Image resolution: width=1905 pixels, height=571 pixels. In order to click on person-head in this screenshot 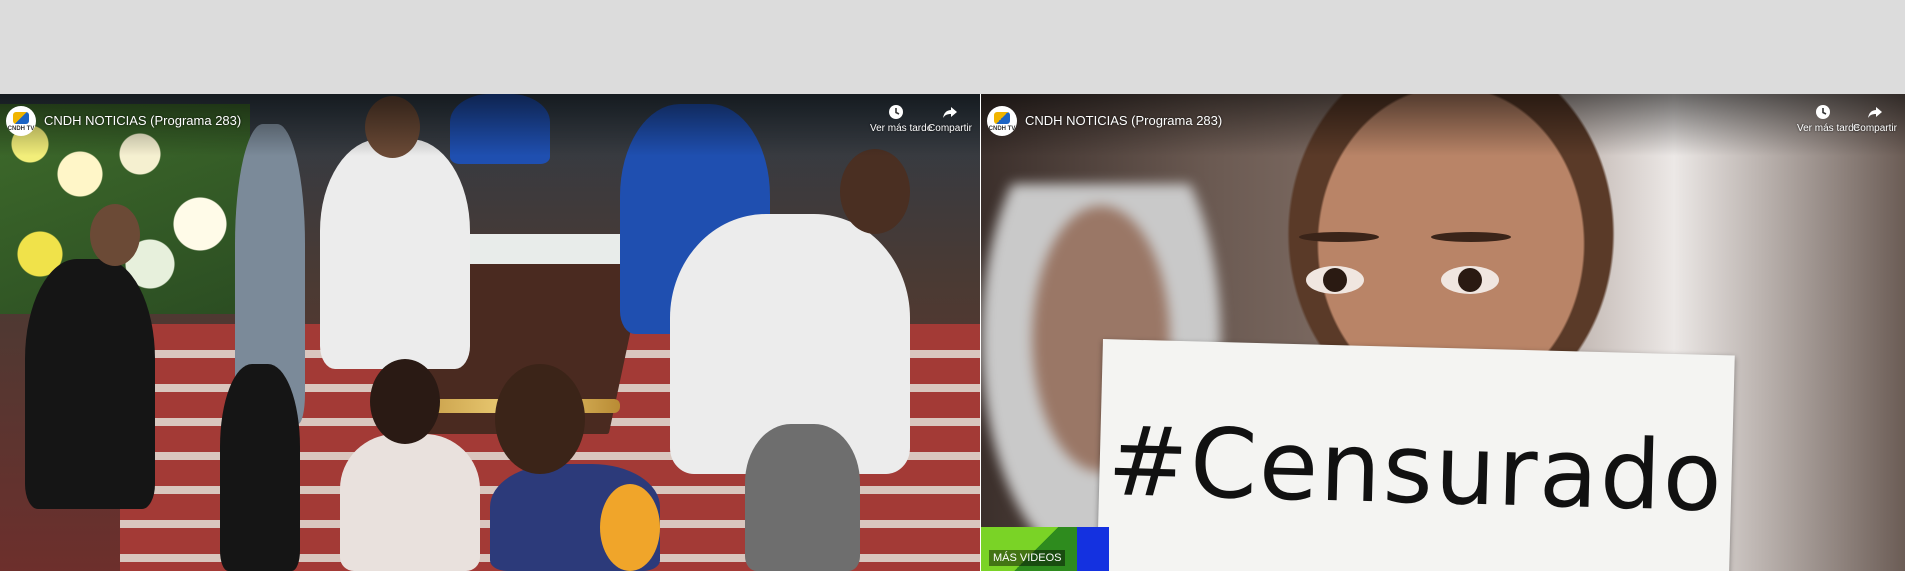, I will do `click(115, 235)`.